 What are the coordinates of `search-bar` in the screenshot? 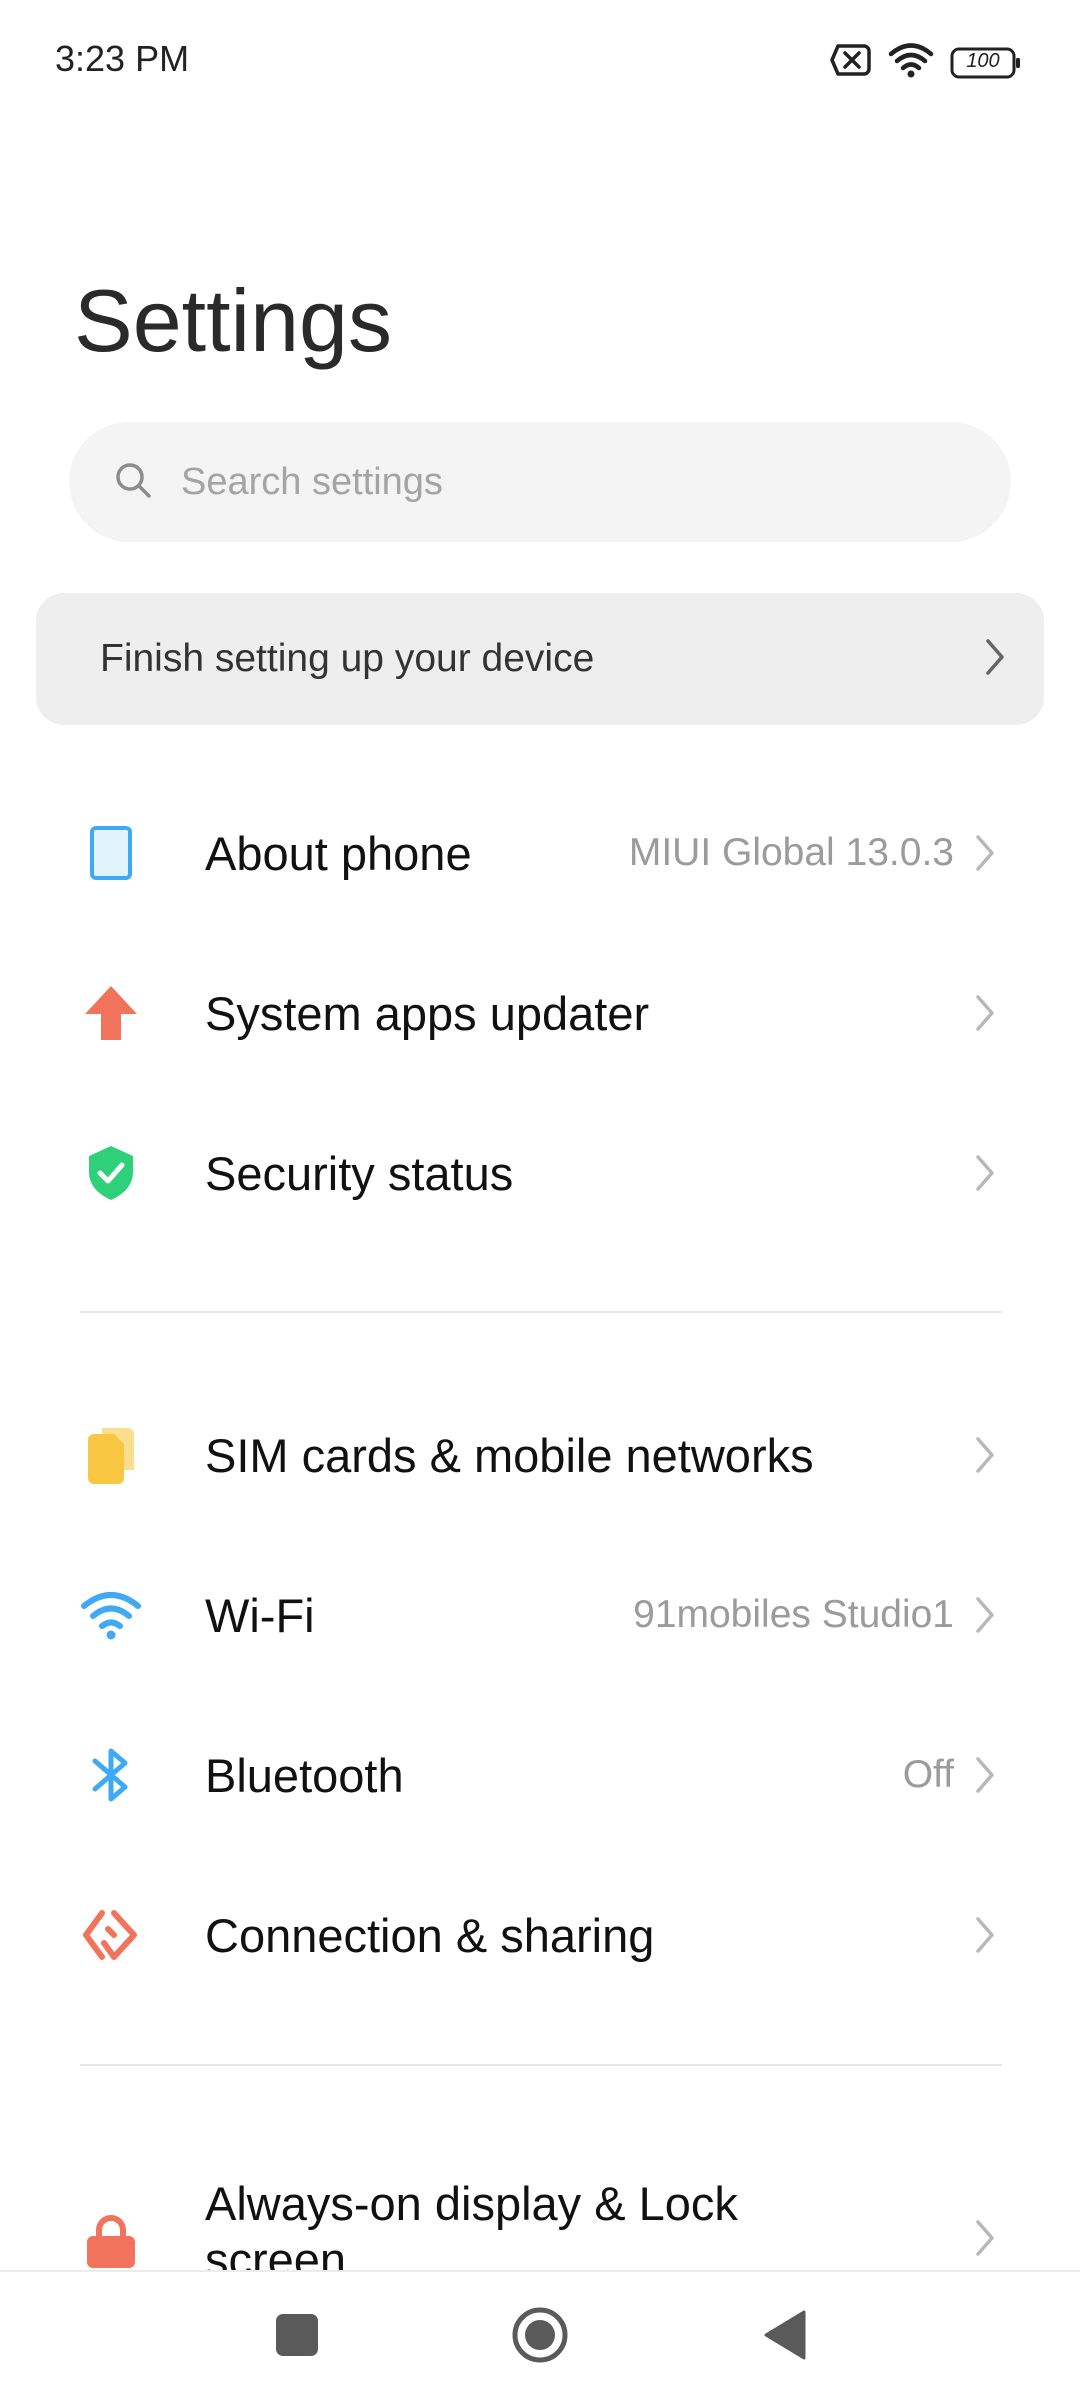 It's located at (540, 482).